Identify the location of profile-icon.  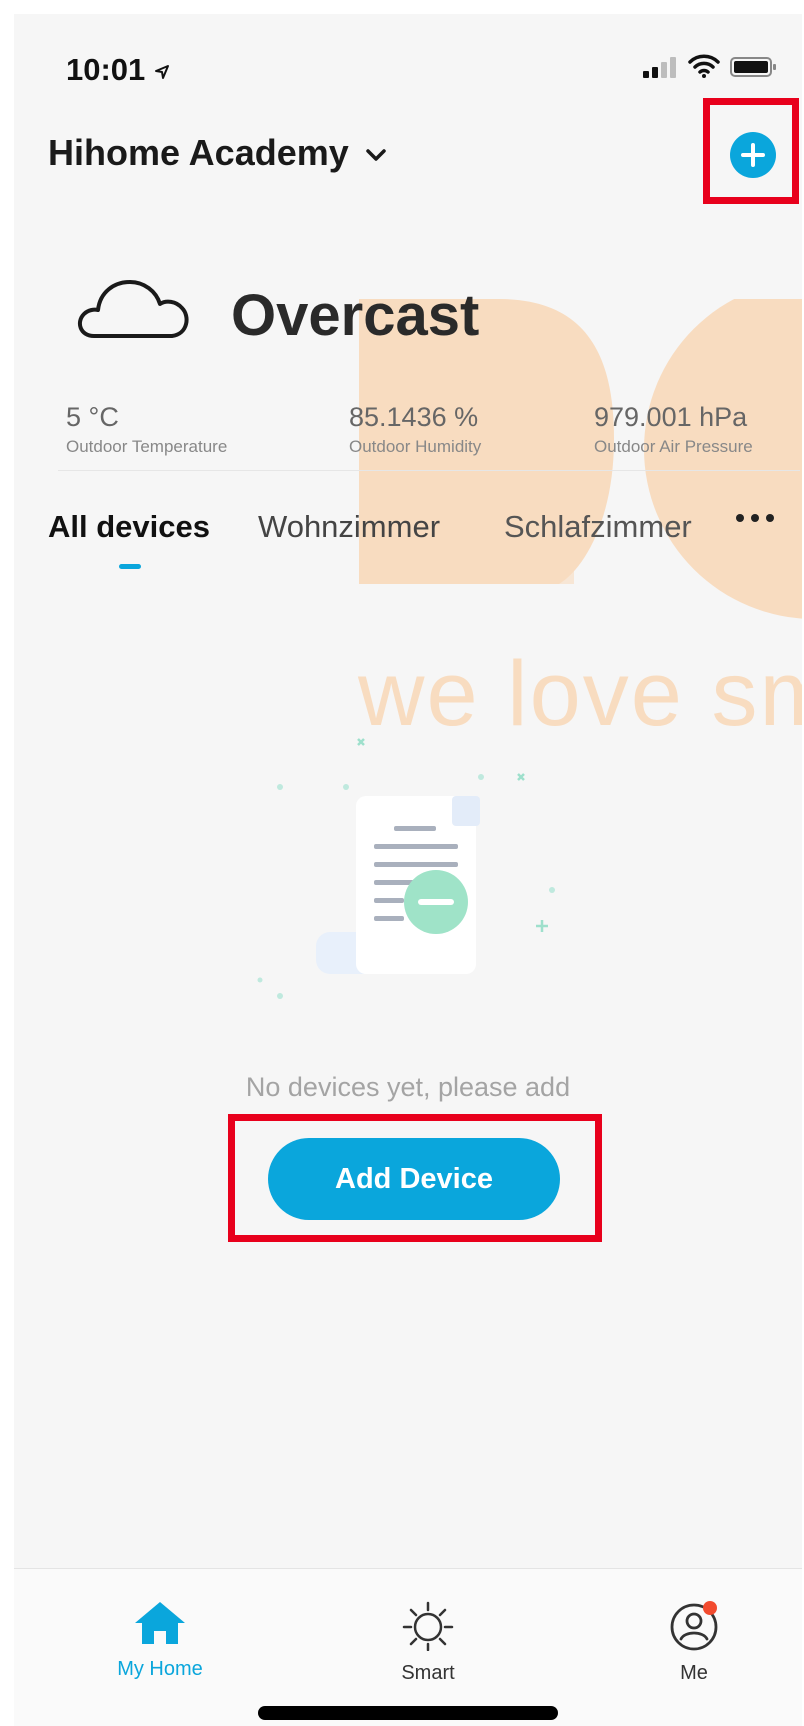
(694, 1626).